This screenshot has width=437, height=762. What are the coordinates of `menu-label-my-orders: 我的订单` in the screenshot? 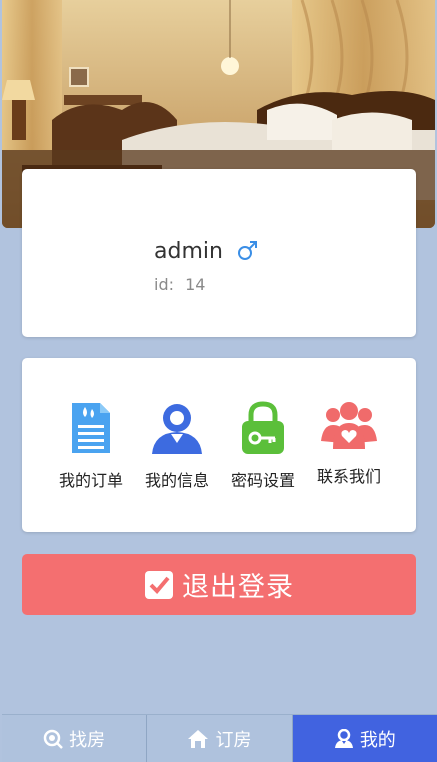 It's located at (90, 480).